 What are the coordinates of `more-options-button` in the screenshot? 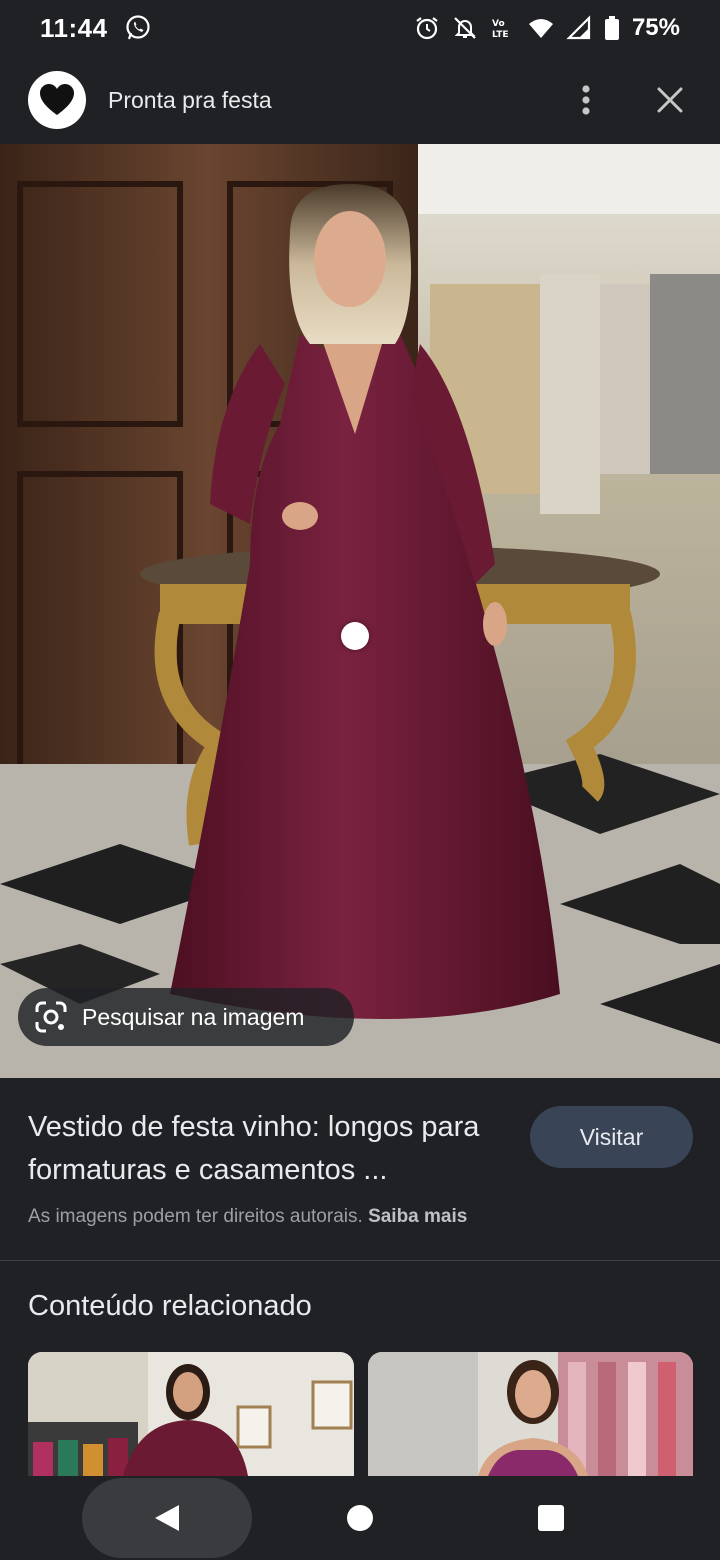 It's located at (586, 100).